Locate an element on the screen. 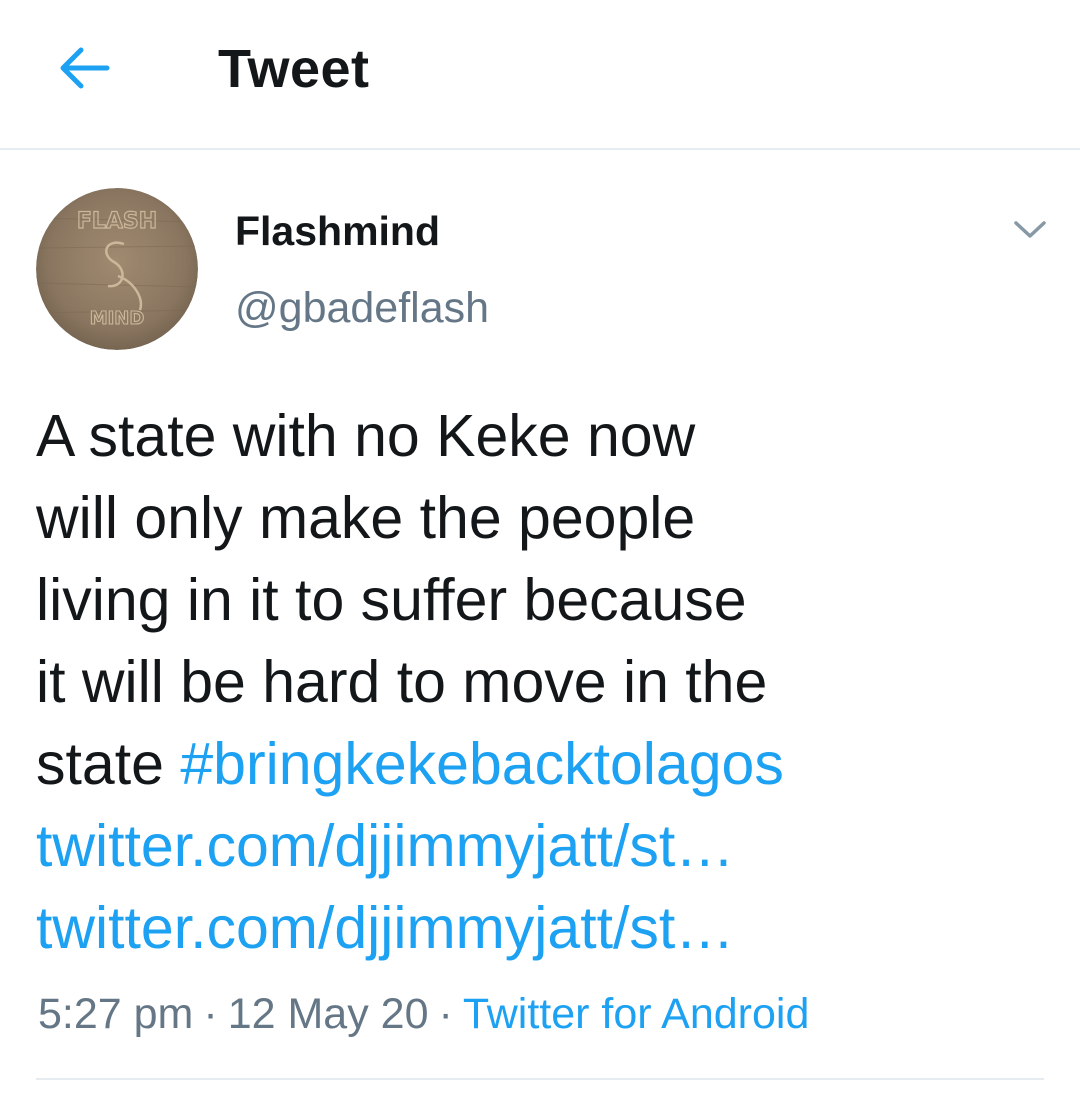 The height and width of the screenshot is (1108, 1080). tweet-text-line: state #bringkekebacktolagos is located at coordinates (476, 764).